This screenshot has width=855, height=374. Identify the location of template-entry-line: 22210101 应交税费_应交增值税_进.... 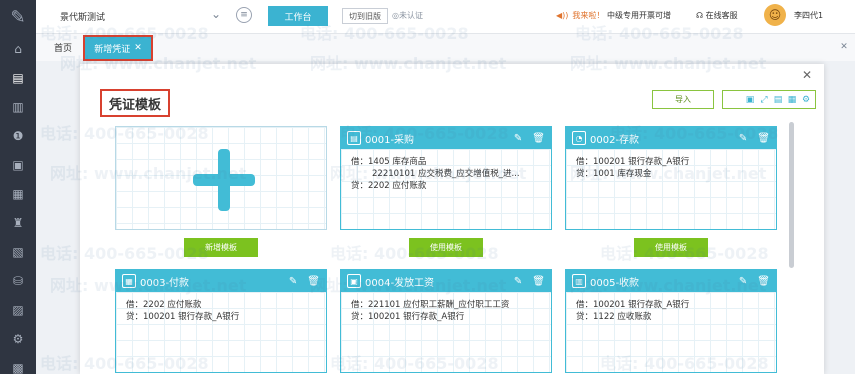
(446, 173).